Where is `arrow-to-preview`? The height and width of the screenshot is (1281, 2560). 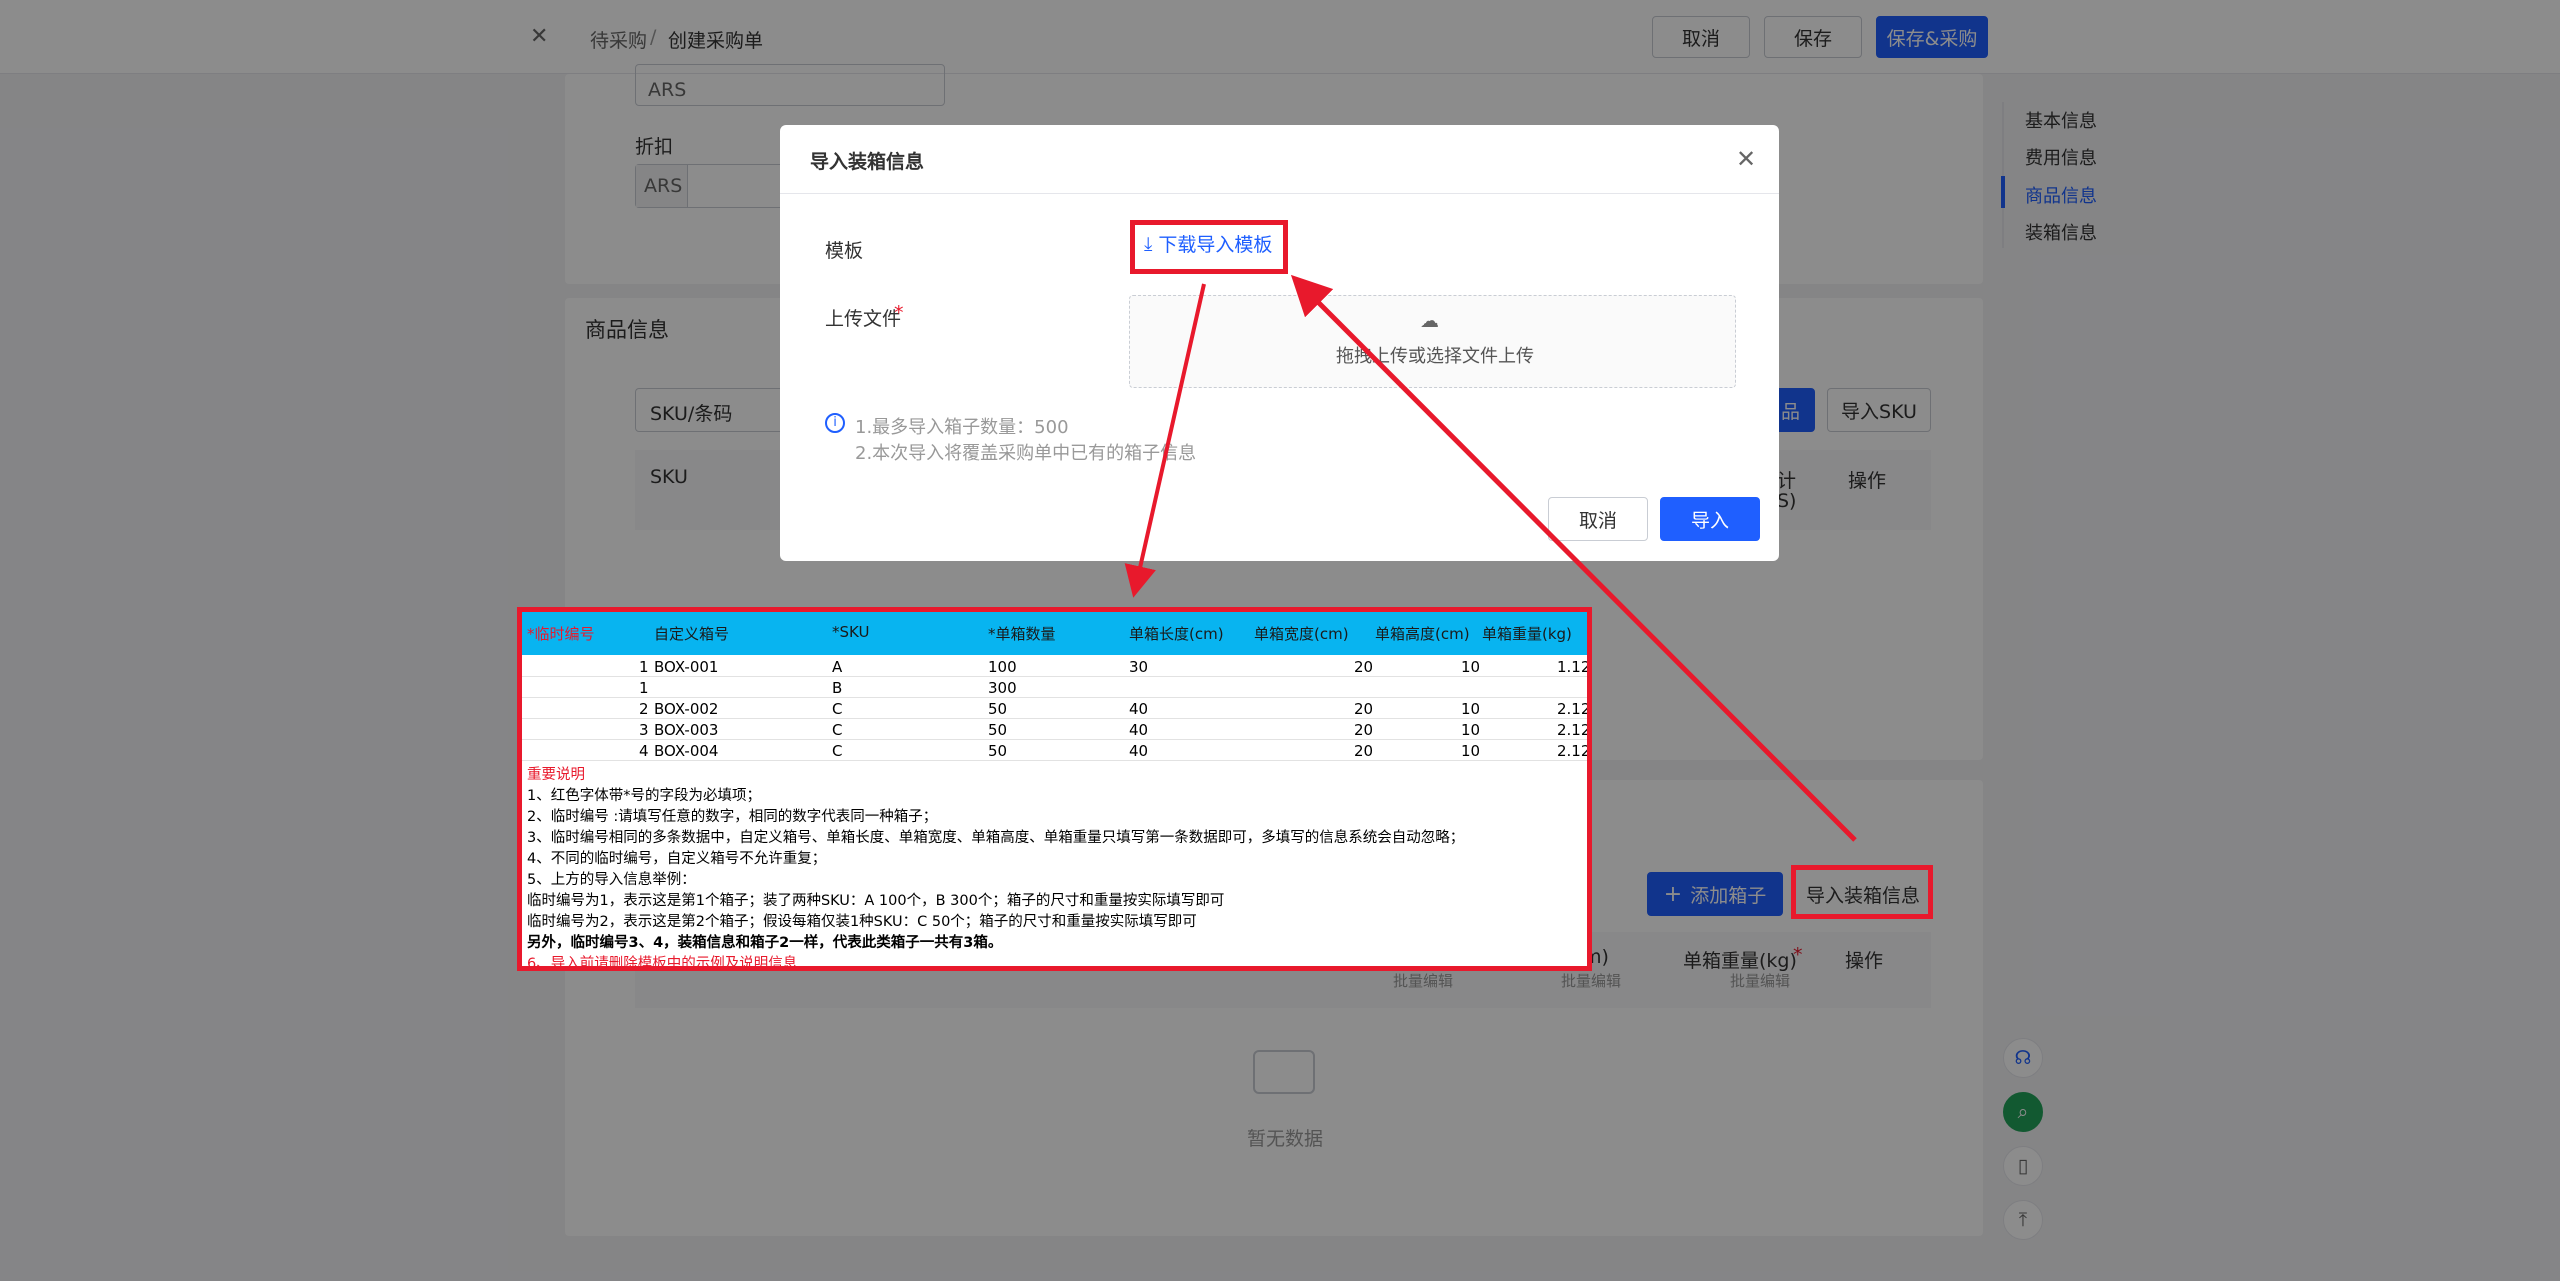 arrow-to-preview is located at coordinates (1165, 440).